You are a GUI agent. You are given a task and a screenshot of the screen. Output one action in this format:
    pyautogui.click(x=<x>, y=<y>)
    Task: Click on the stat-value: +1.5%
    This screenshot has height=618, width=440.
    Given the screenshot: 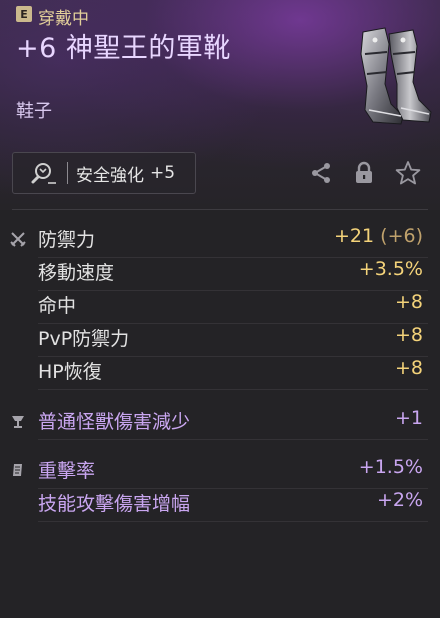 What is the action you would take?
    pyautogui.click(x=390, y=467)
    